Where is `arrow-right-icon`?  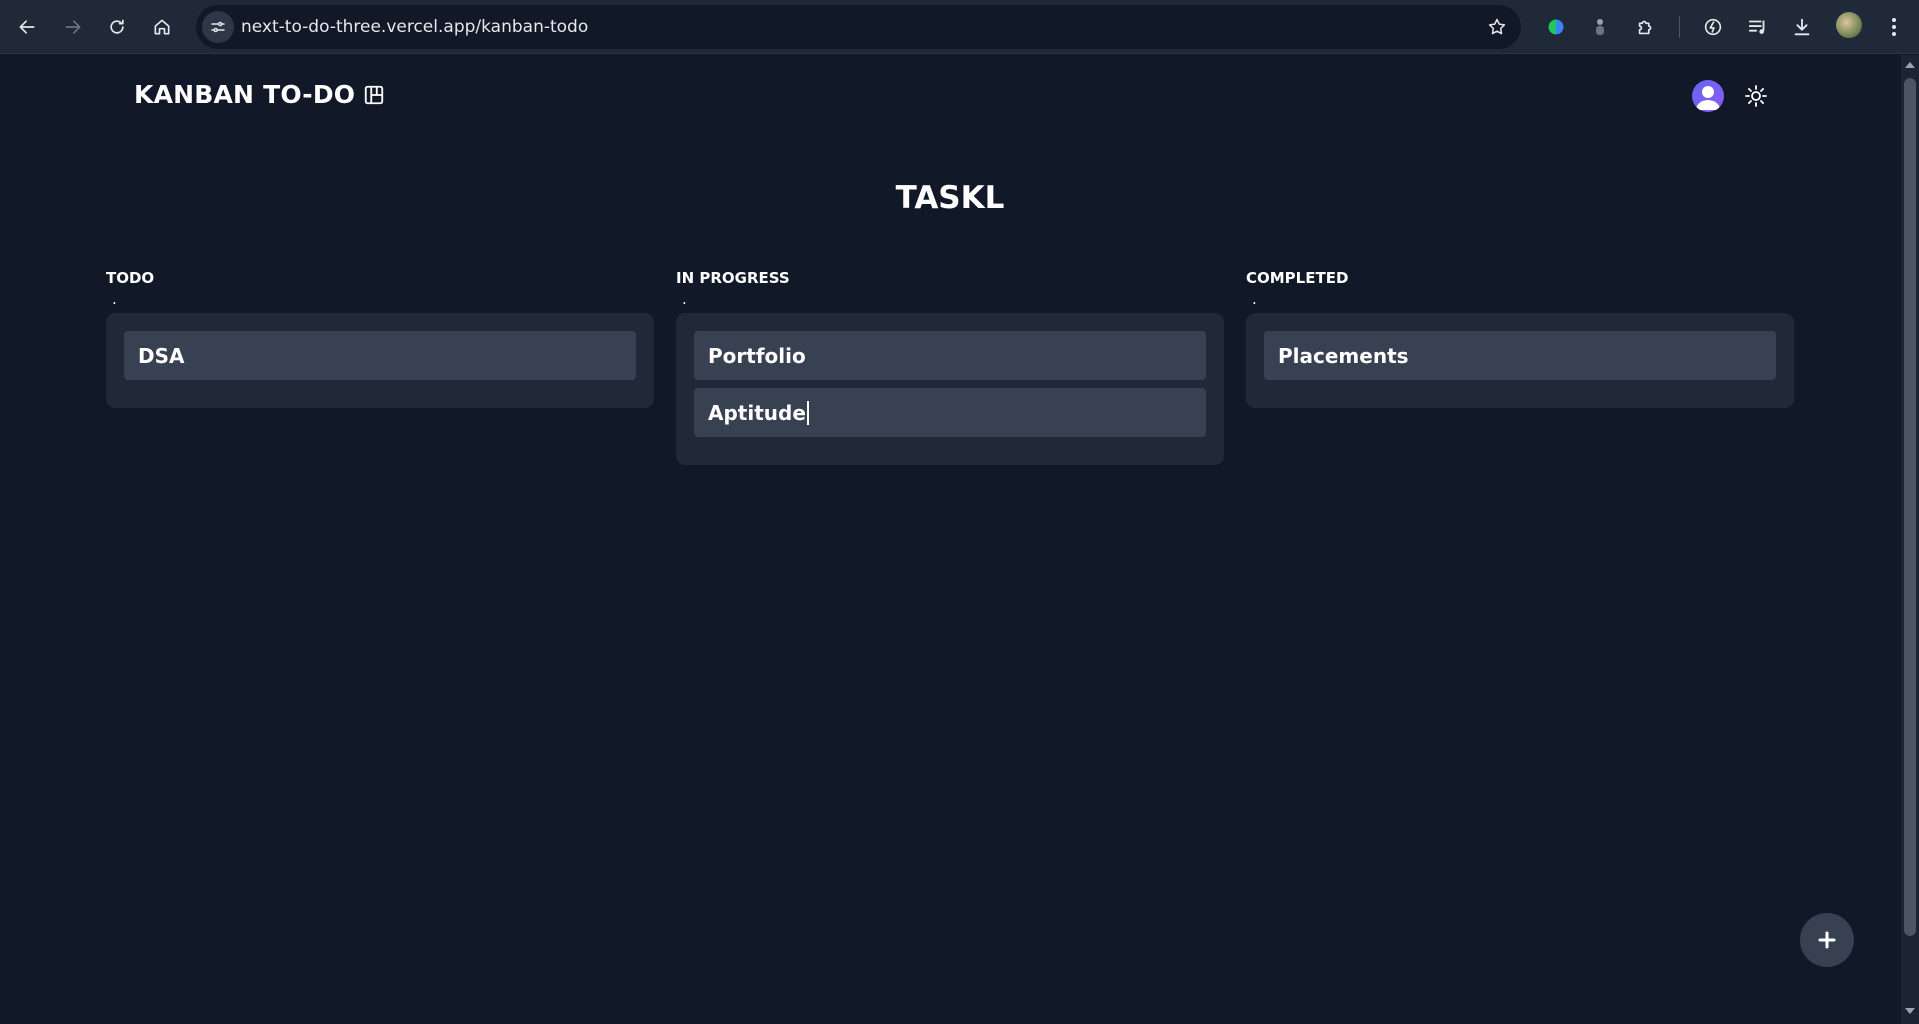
arrow-right-icon is located at coordinates (73, 27).